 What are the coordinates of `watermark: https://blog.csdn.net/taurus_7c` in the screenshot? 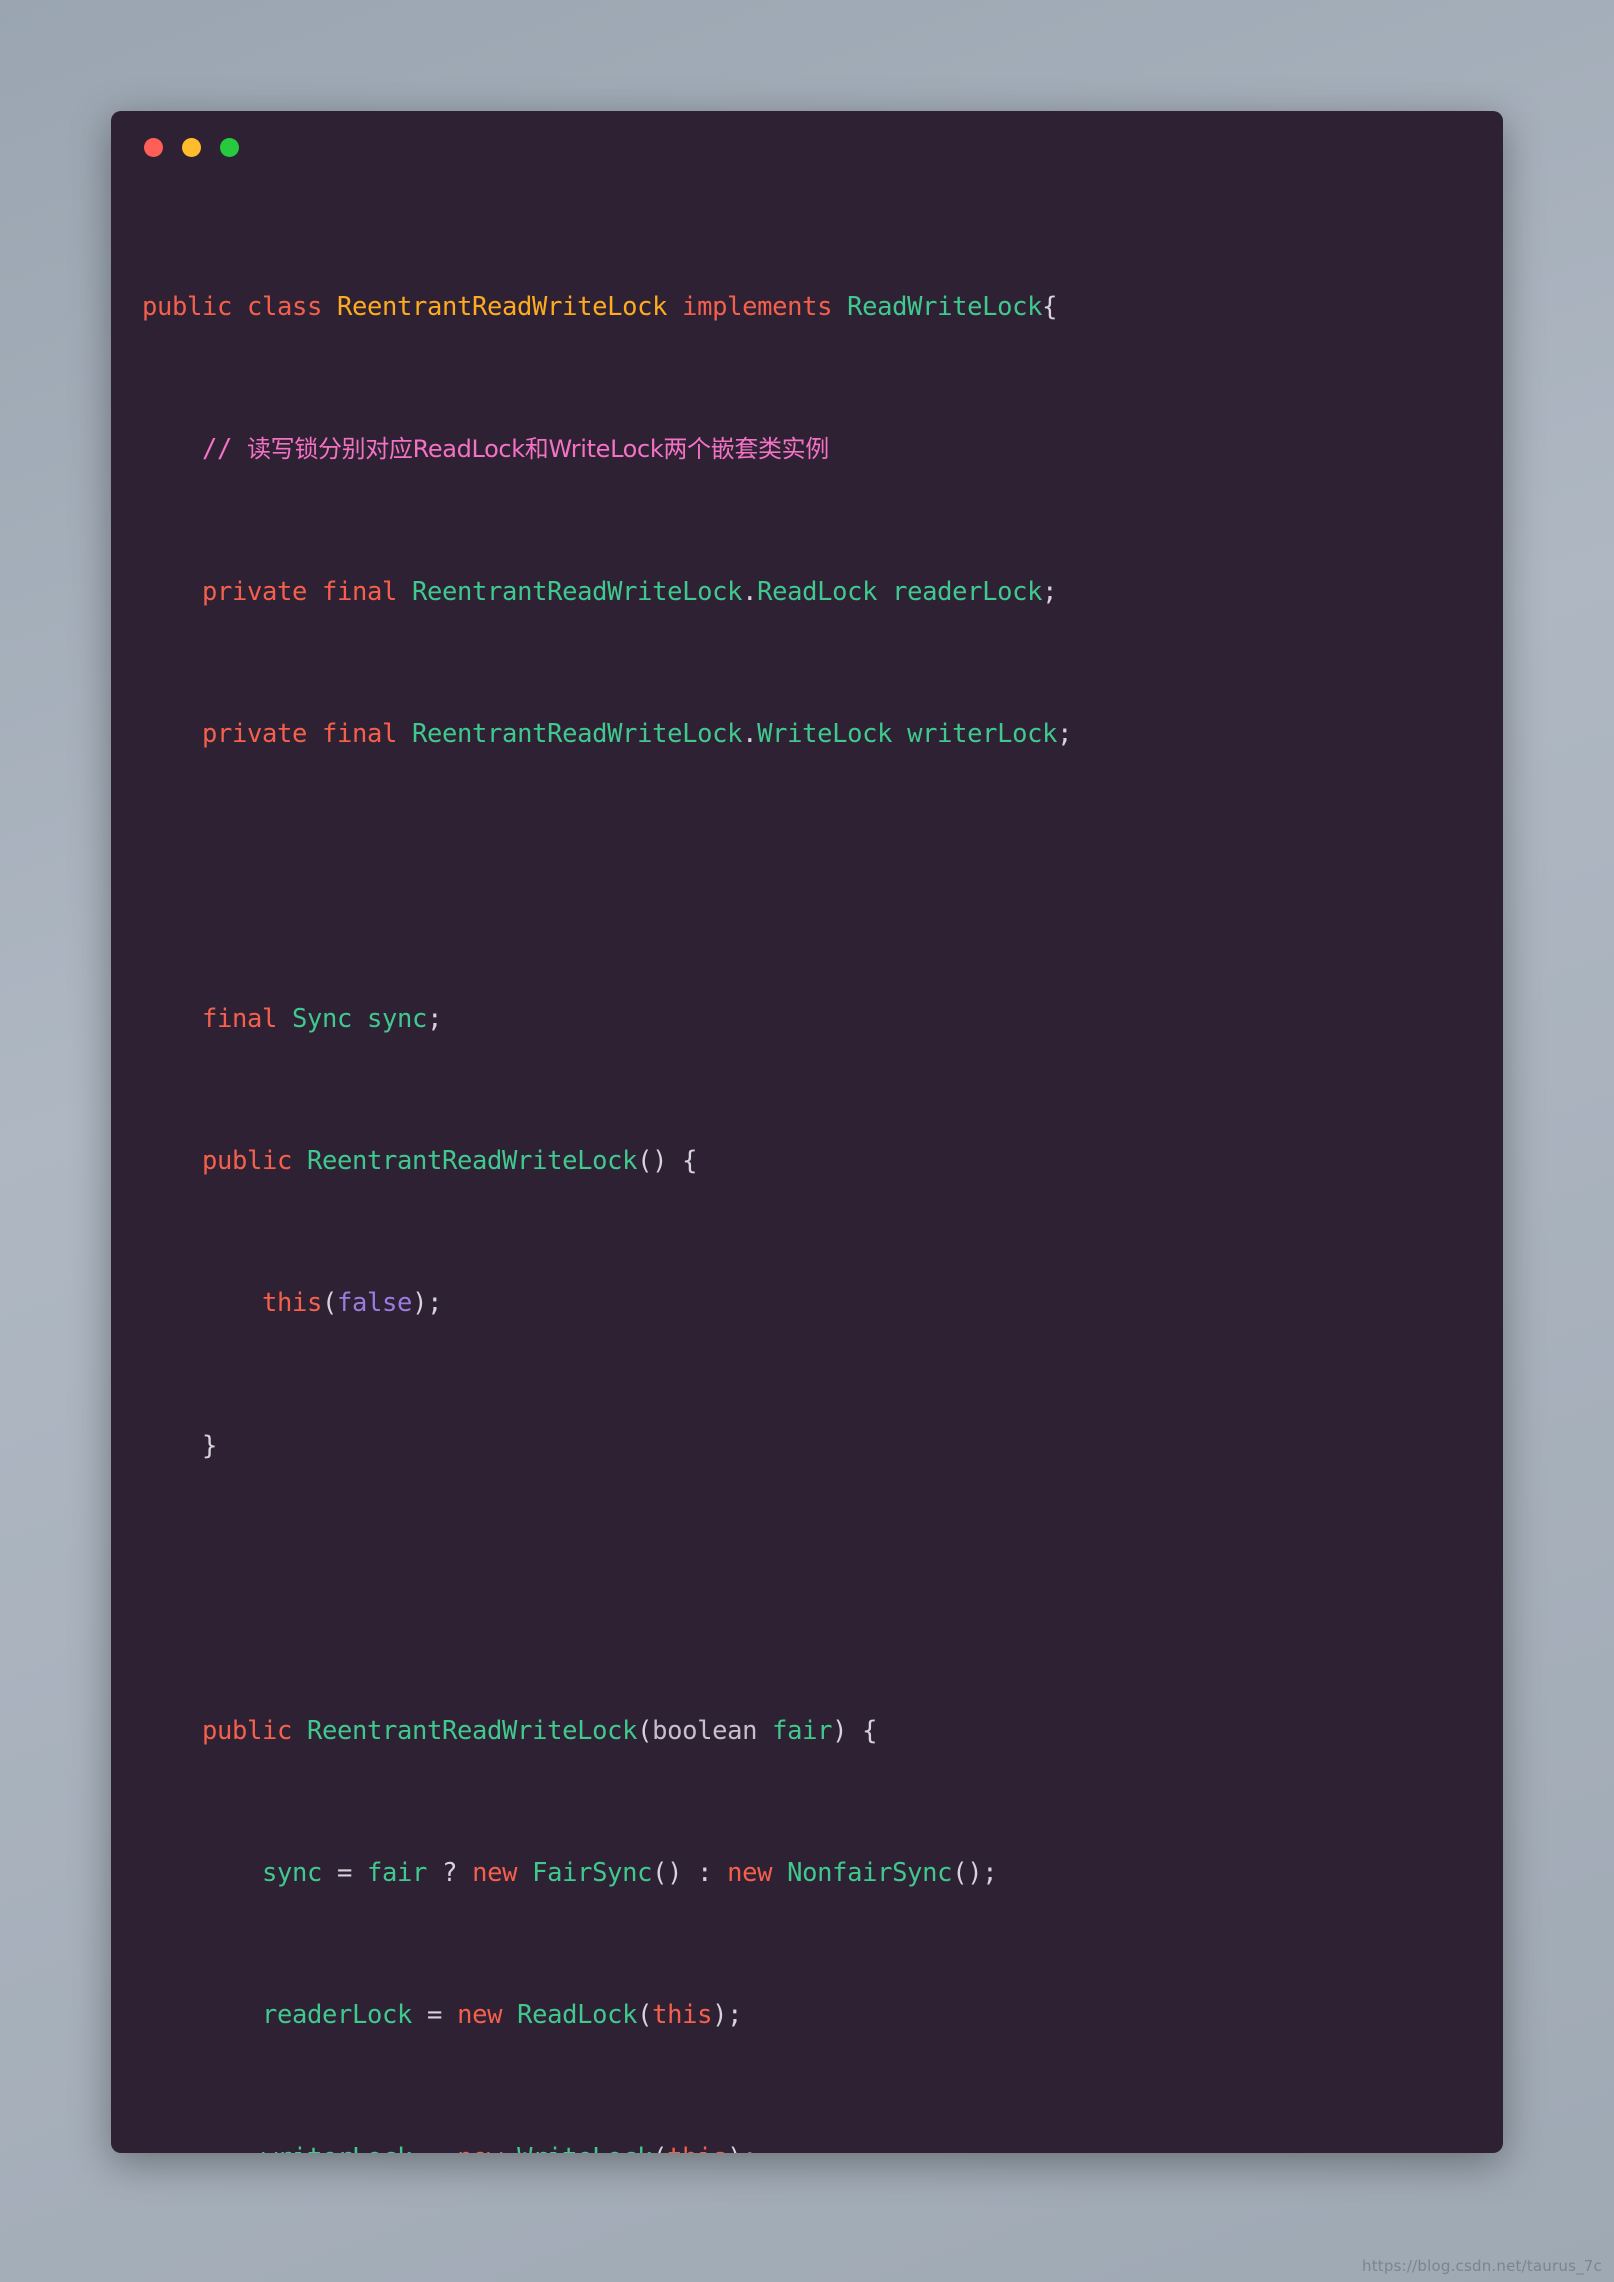 It's located at (1481, 2266).